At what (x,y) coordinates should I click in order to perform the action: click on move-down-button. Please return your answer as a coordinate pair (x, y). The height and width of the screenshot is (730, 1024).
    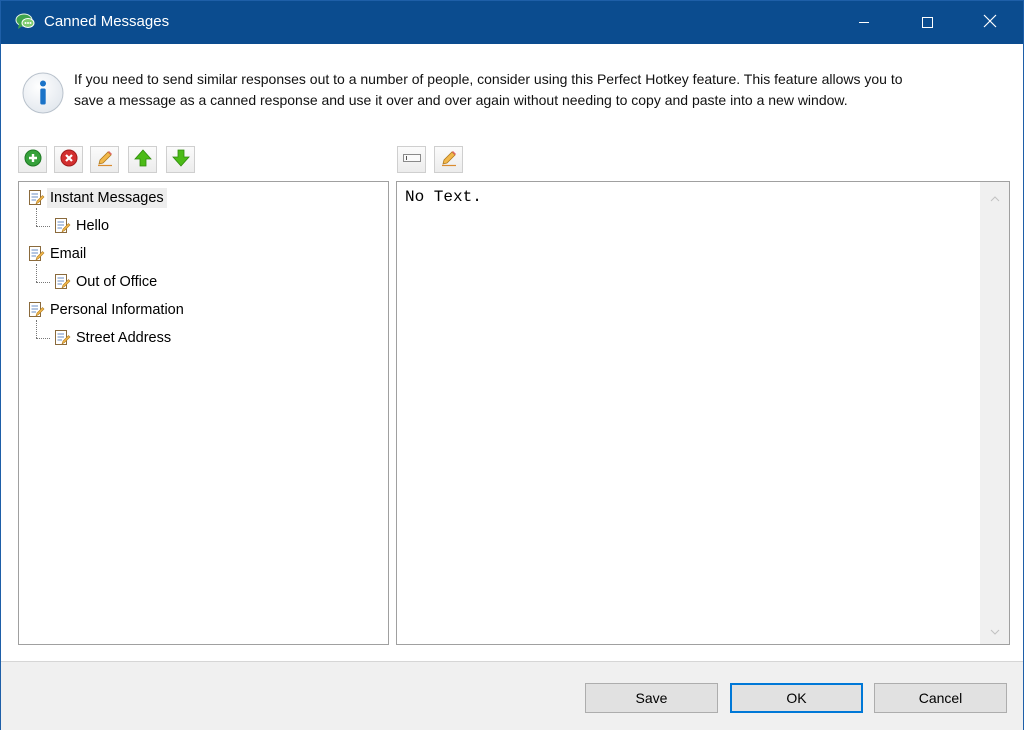
    Looking at the image, I should click on (180, 159).